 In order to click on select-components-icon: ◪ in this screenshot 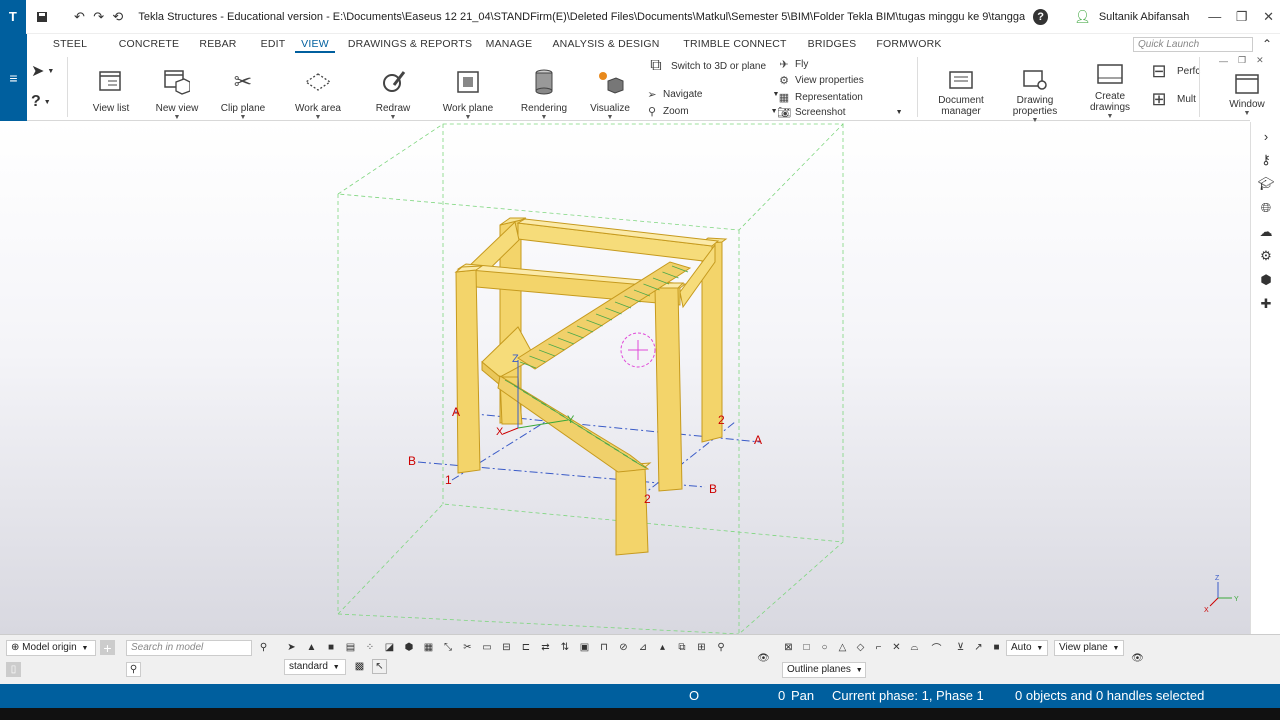, I will do `click(389, 647)`.